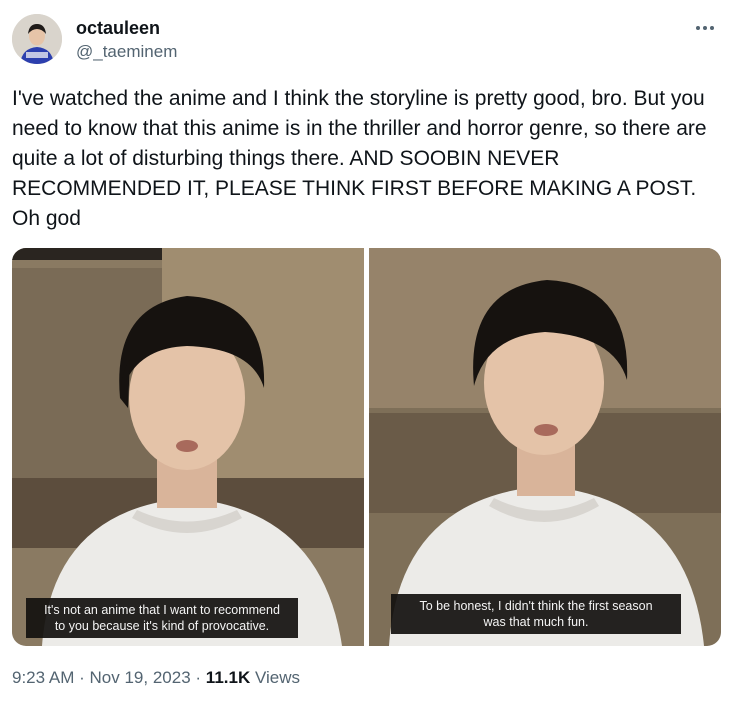  What do you see at coordinates (118, 28) in the screenshot?
I see `author-display-name: octauleen` at bounding box center [118, 28].